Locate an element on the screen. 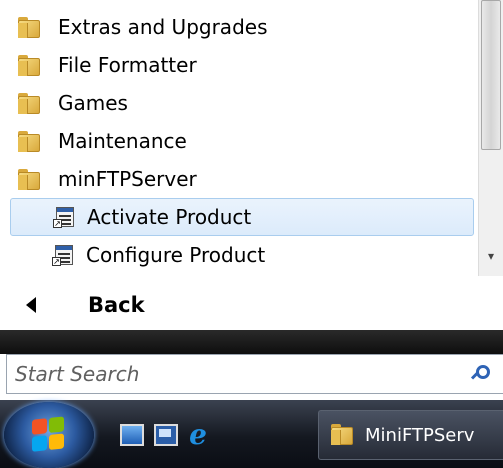  folder-label: File Formatter is located at coordinates (127, 65).